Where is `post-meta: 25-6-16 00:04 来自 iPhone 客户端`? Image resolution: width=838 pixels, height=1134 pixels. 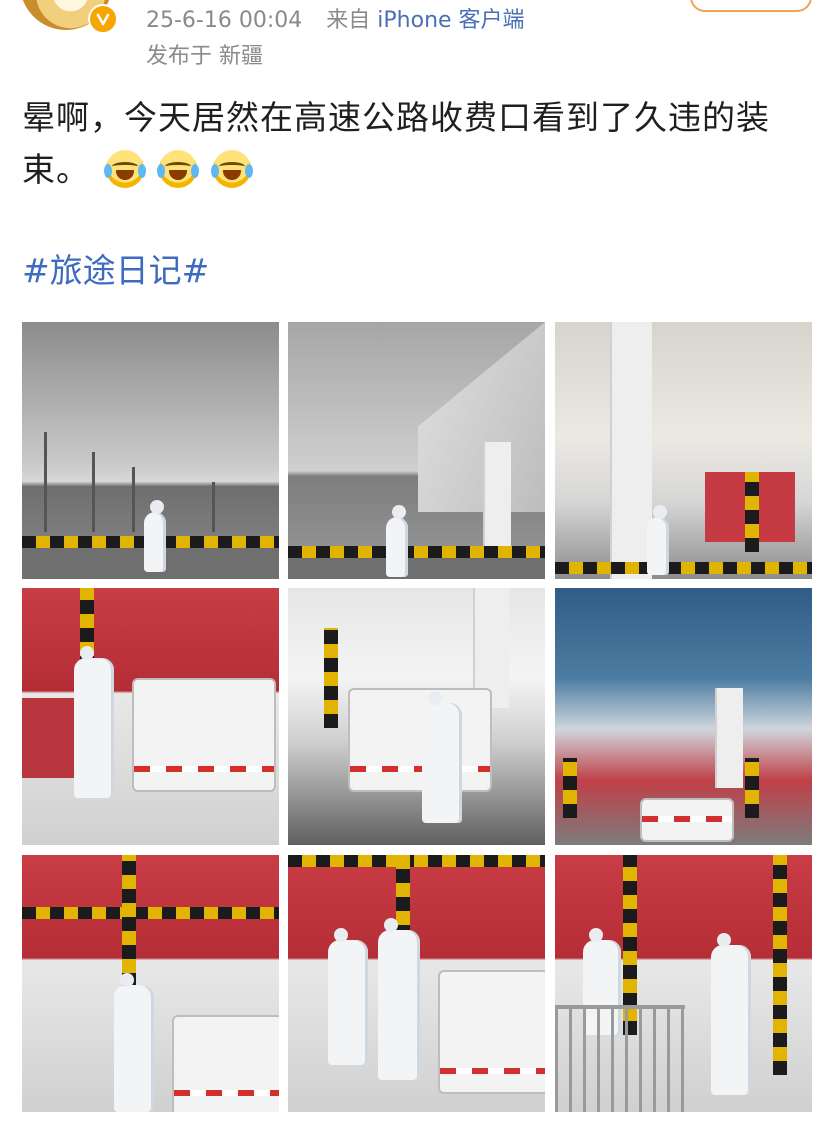 post-meta: 25-6-16 00:04 来自 iPhone 客户端 is located at coordinates (335, 18).